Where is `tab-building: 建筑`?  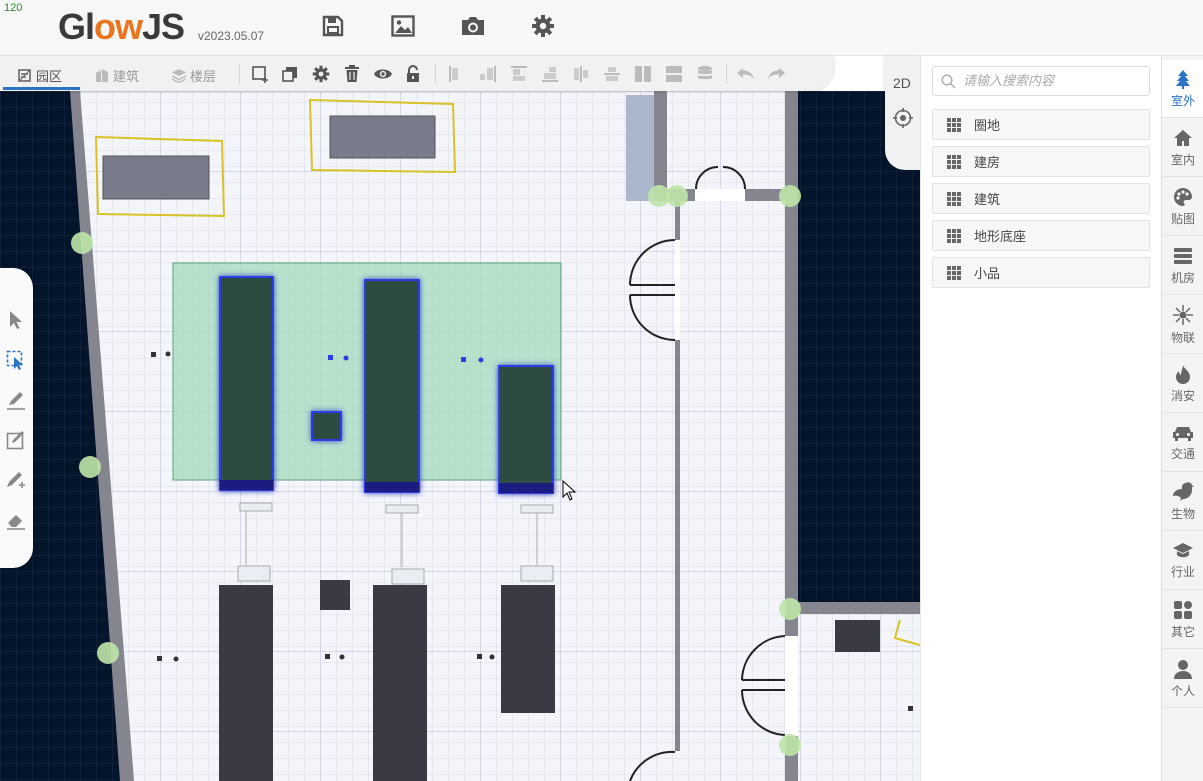
tab-building: 建筑 is located at coordinates (116, 75).